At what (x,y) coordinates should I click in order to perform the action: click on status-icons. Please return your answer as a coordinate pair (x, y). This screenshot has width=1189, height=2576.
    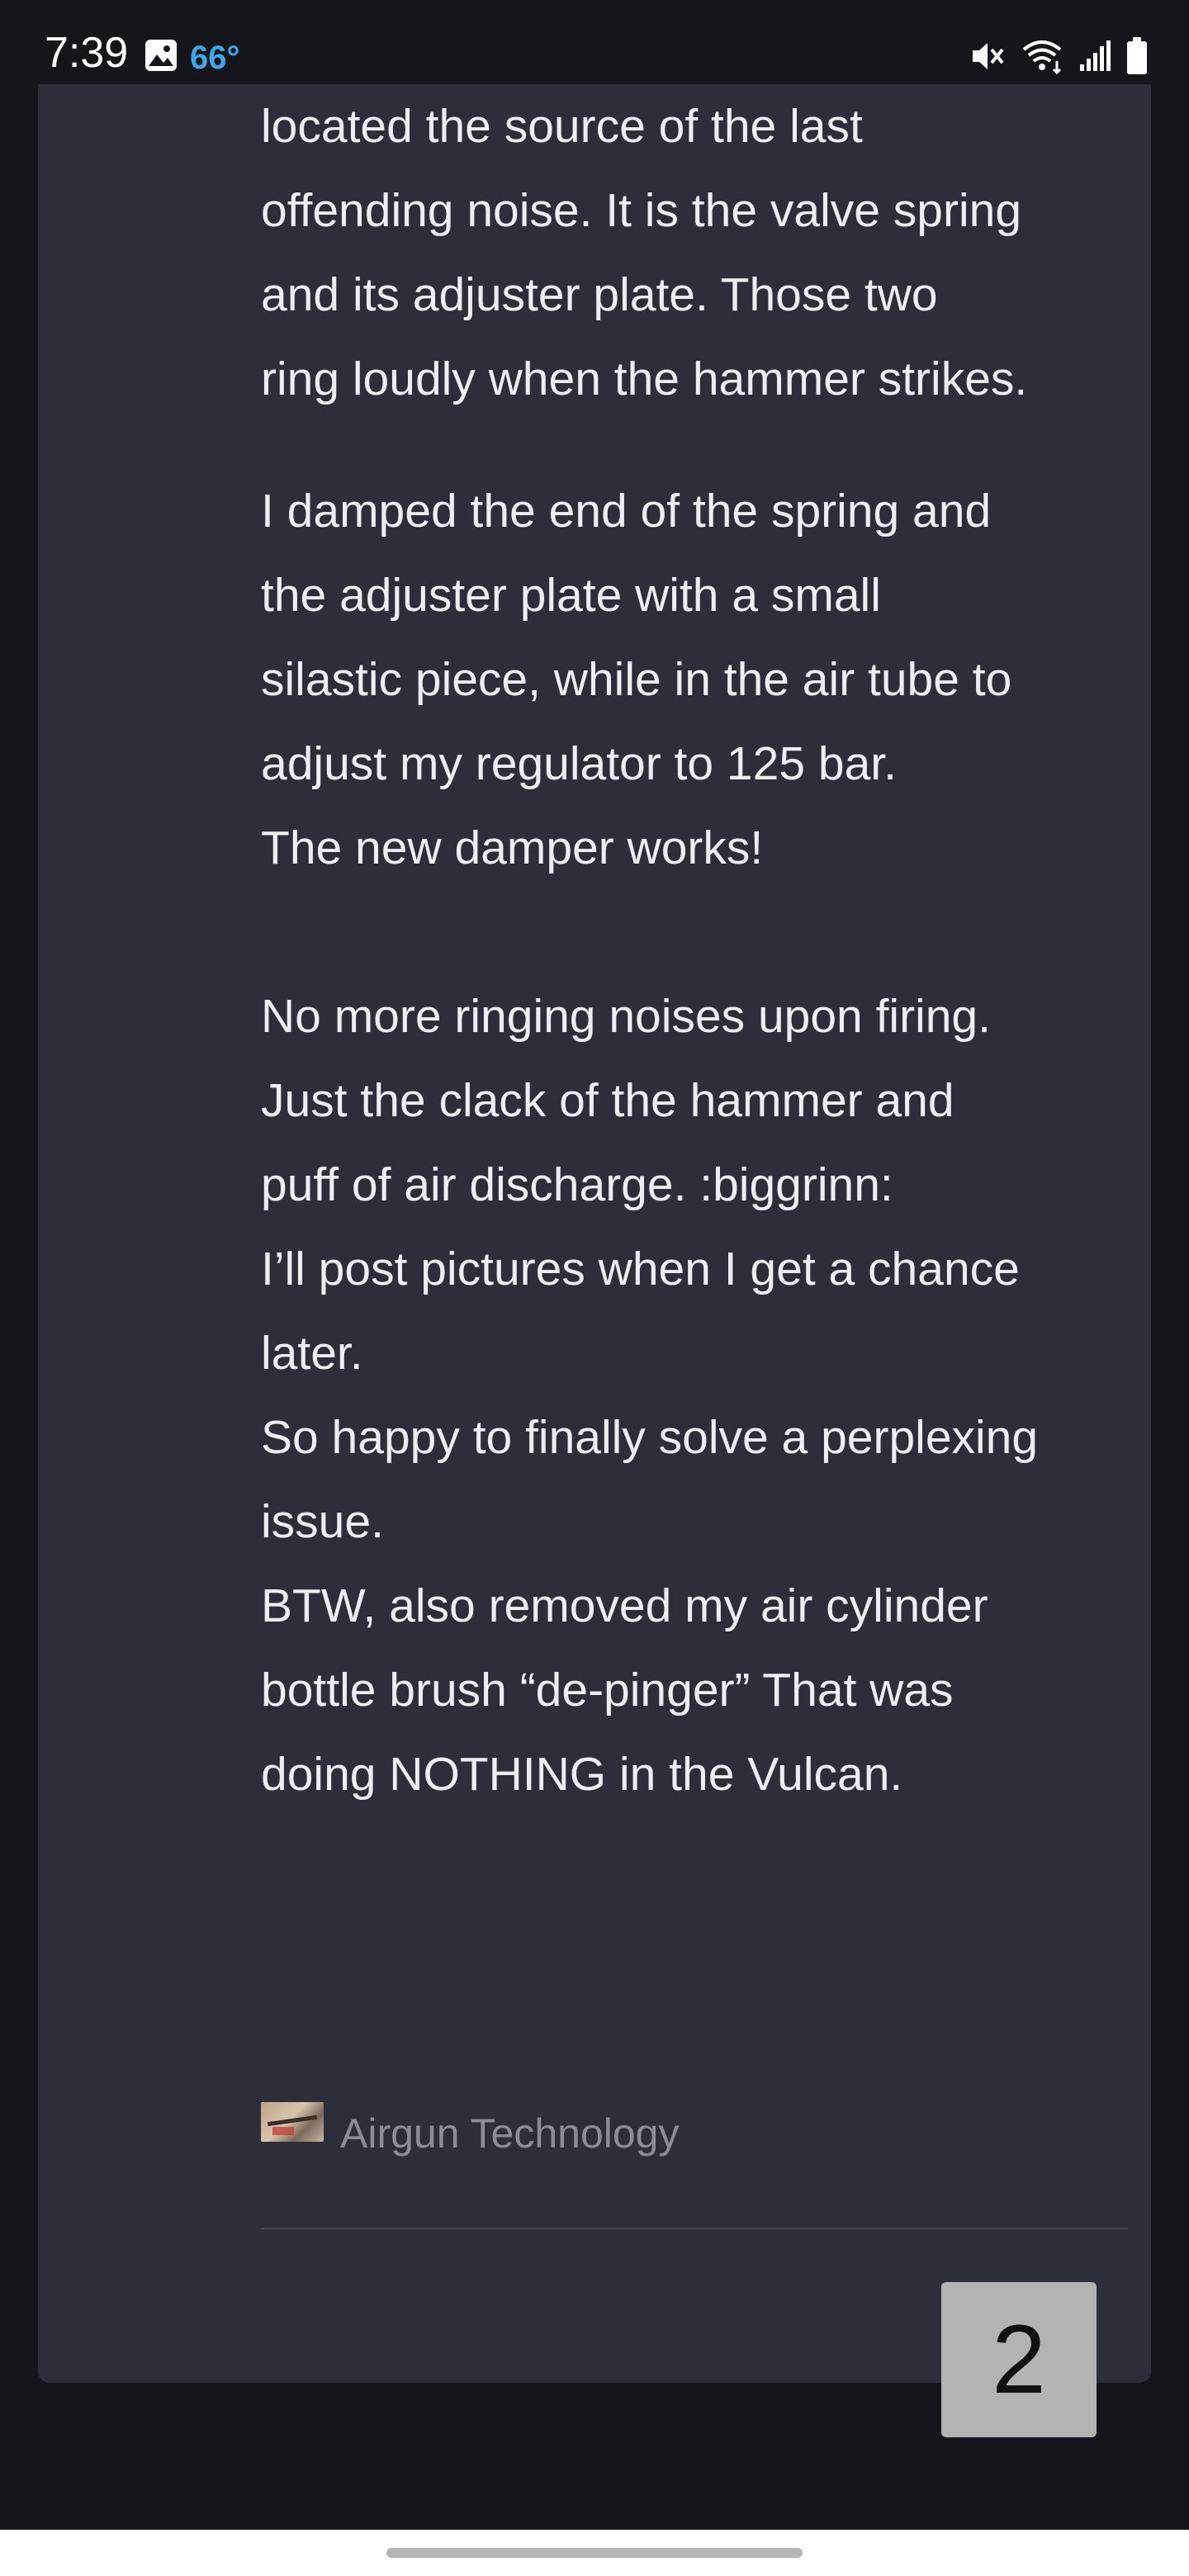
    Looking at the image, I should click on (1058, 56).